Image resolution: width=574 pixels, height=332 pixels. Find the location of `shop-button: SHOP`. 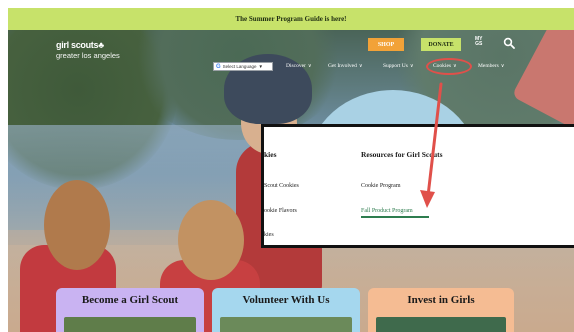

shop-button: SHOP is located at coordinates (386, 44).